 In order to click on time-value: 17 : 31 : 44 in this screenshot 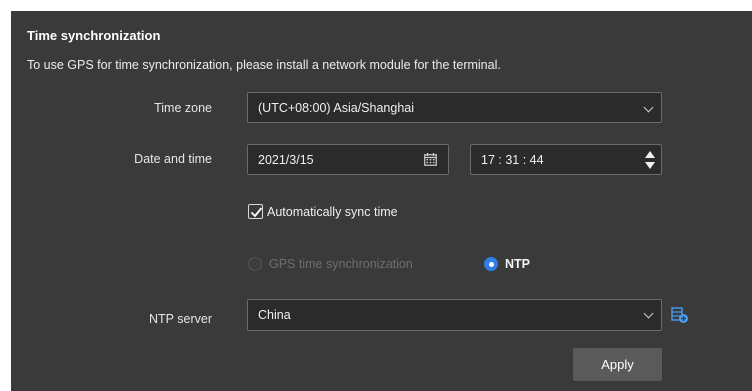, I will do `click(512, 159)`.